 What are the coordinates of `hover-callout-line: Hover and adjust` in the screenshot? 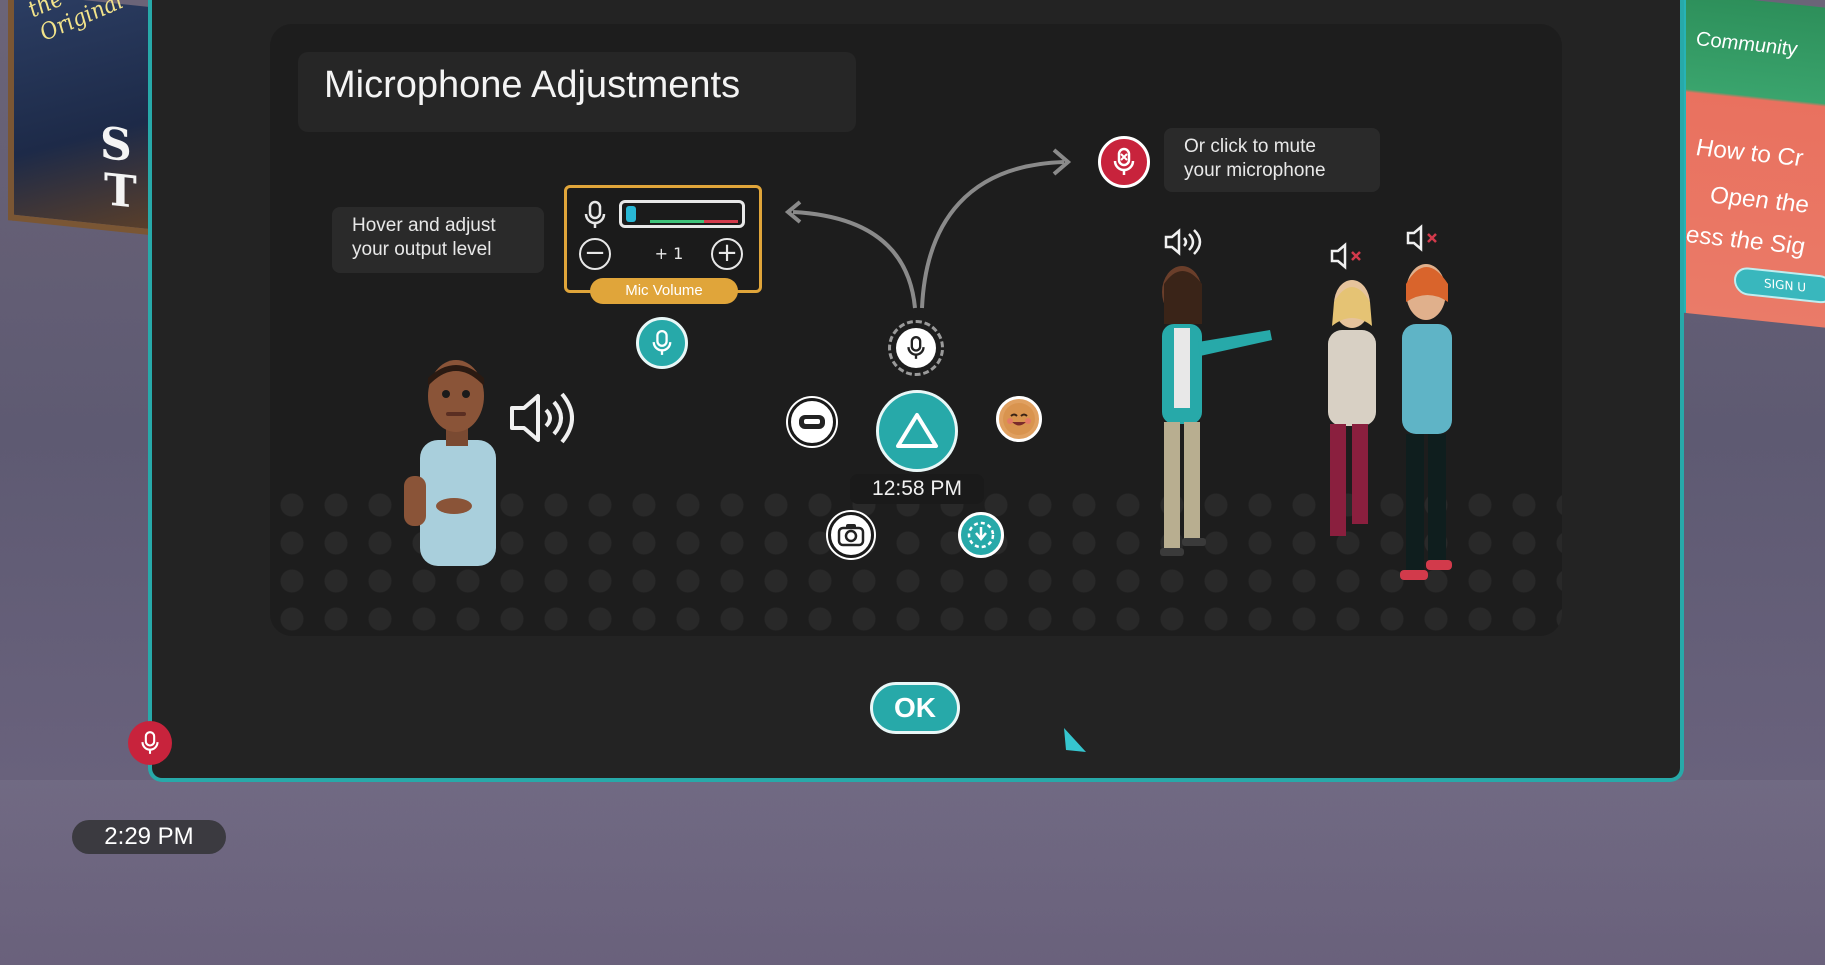 It's located at (424, 225).